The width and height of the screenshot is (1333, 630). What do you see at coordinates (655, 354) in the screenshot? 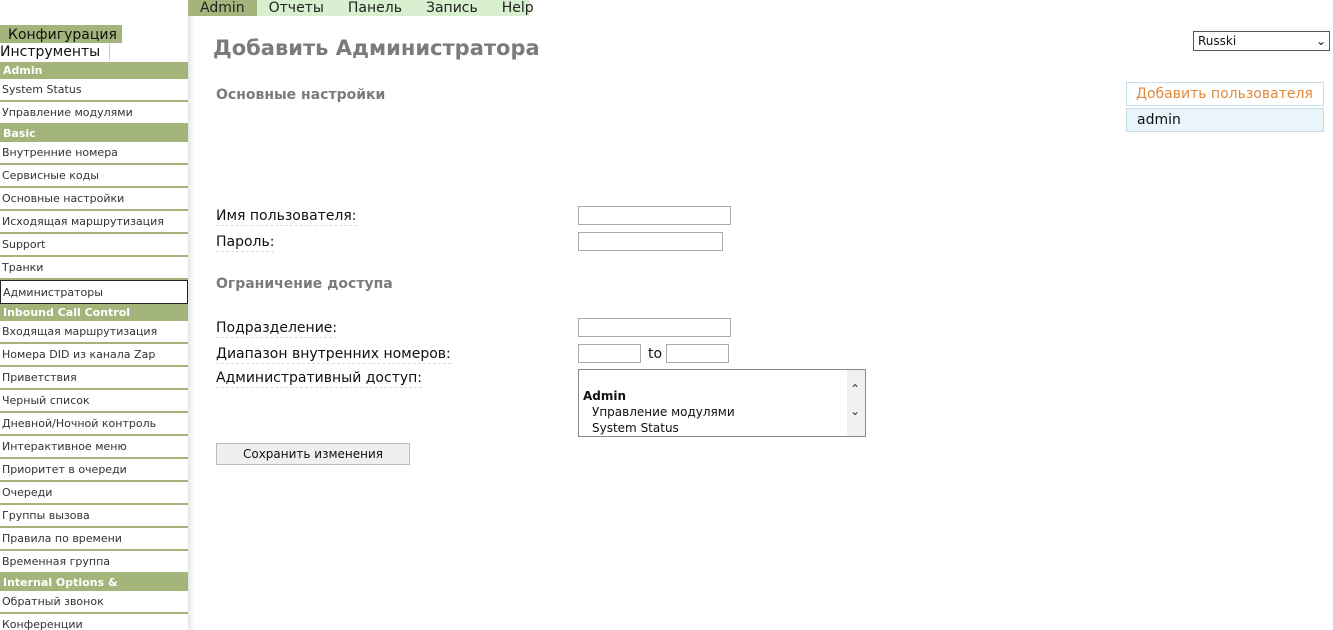
I see `extension-range-to-label: to` at bounding box center [655, 354].